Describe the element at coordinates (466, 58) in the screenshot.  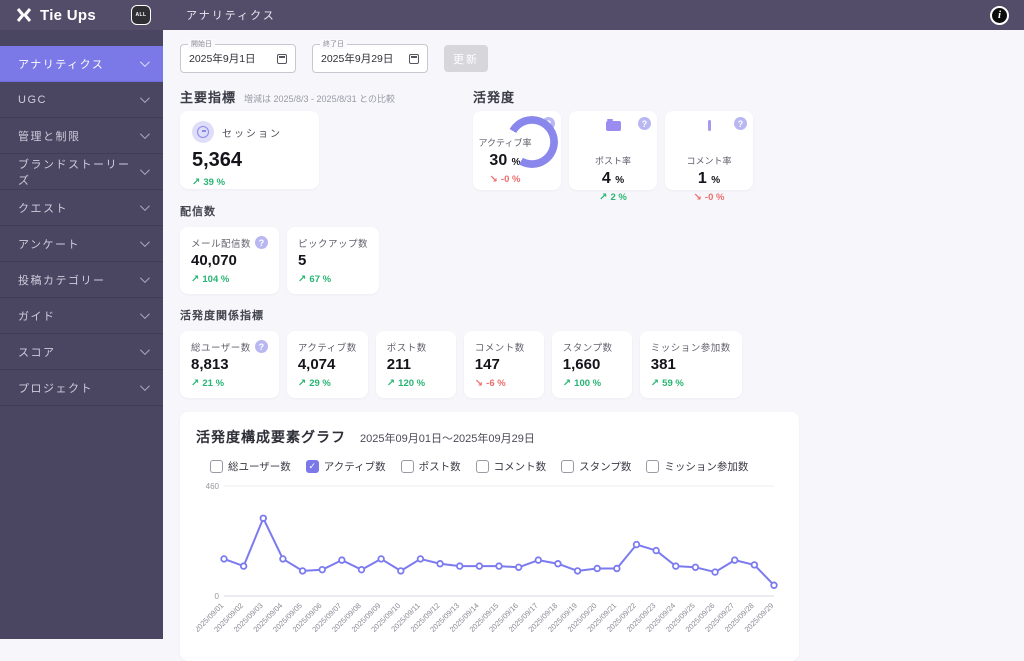
I see `update-button: 更新` at that location.